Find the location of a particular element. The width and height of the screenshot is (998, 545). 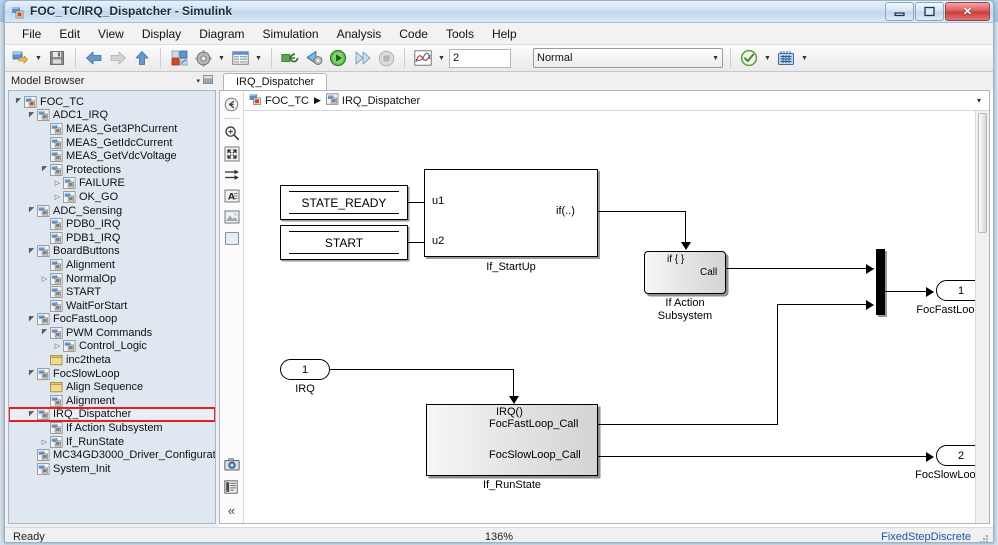

model-explorer-caret-icon: ▼ is located at coordinates (258, 58).